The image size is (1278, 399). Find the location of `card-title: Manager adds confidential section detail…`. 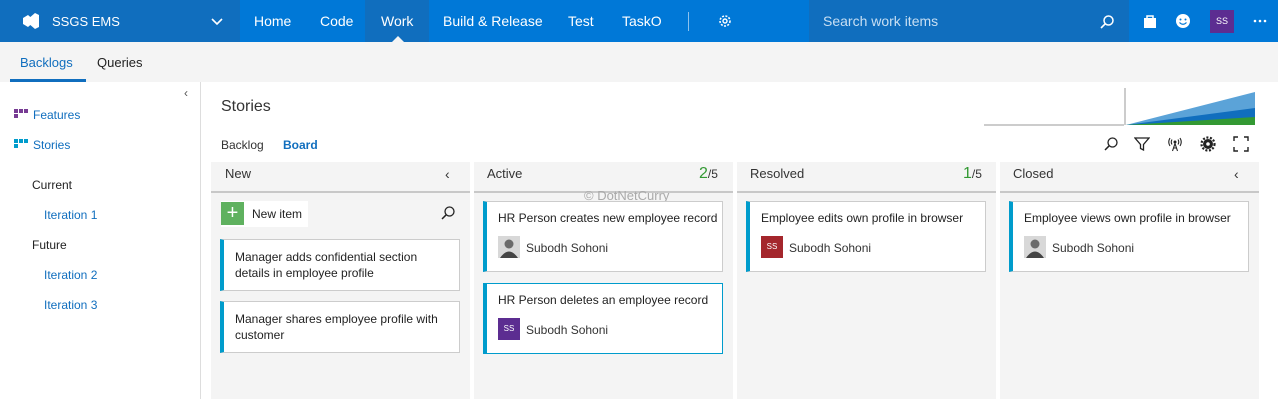

card-title: Manager adds confidential section detail… is located at coordinates (326, 265).